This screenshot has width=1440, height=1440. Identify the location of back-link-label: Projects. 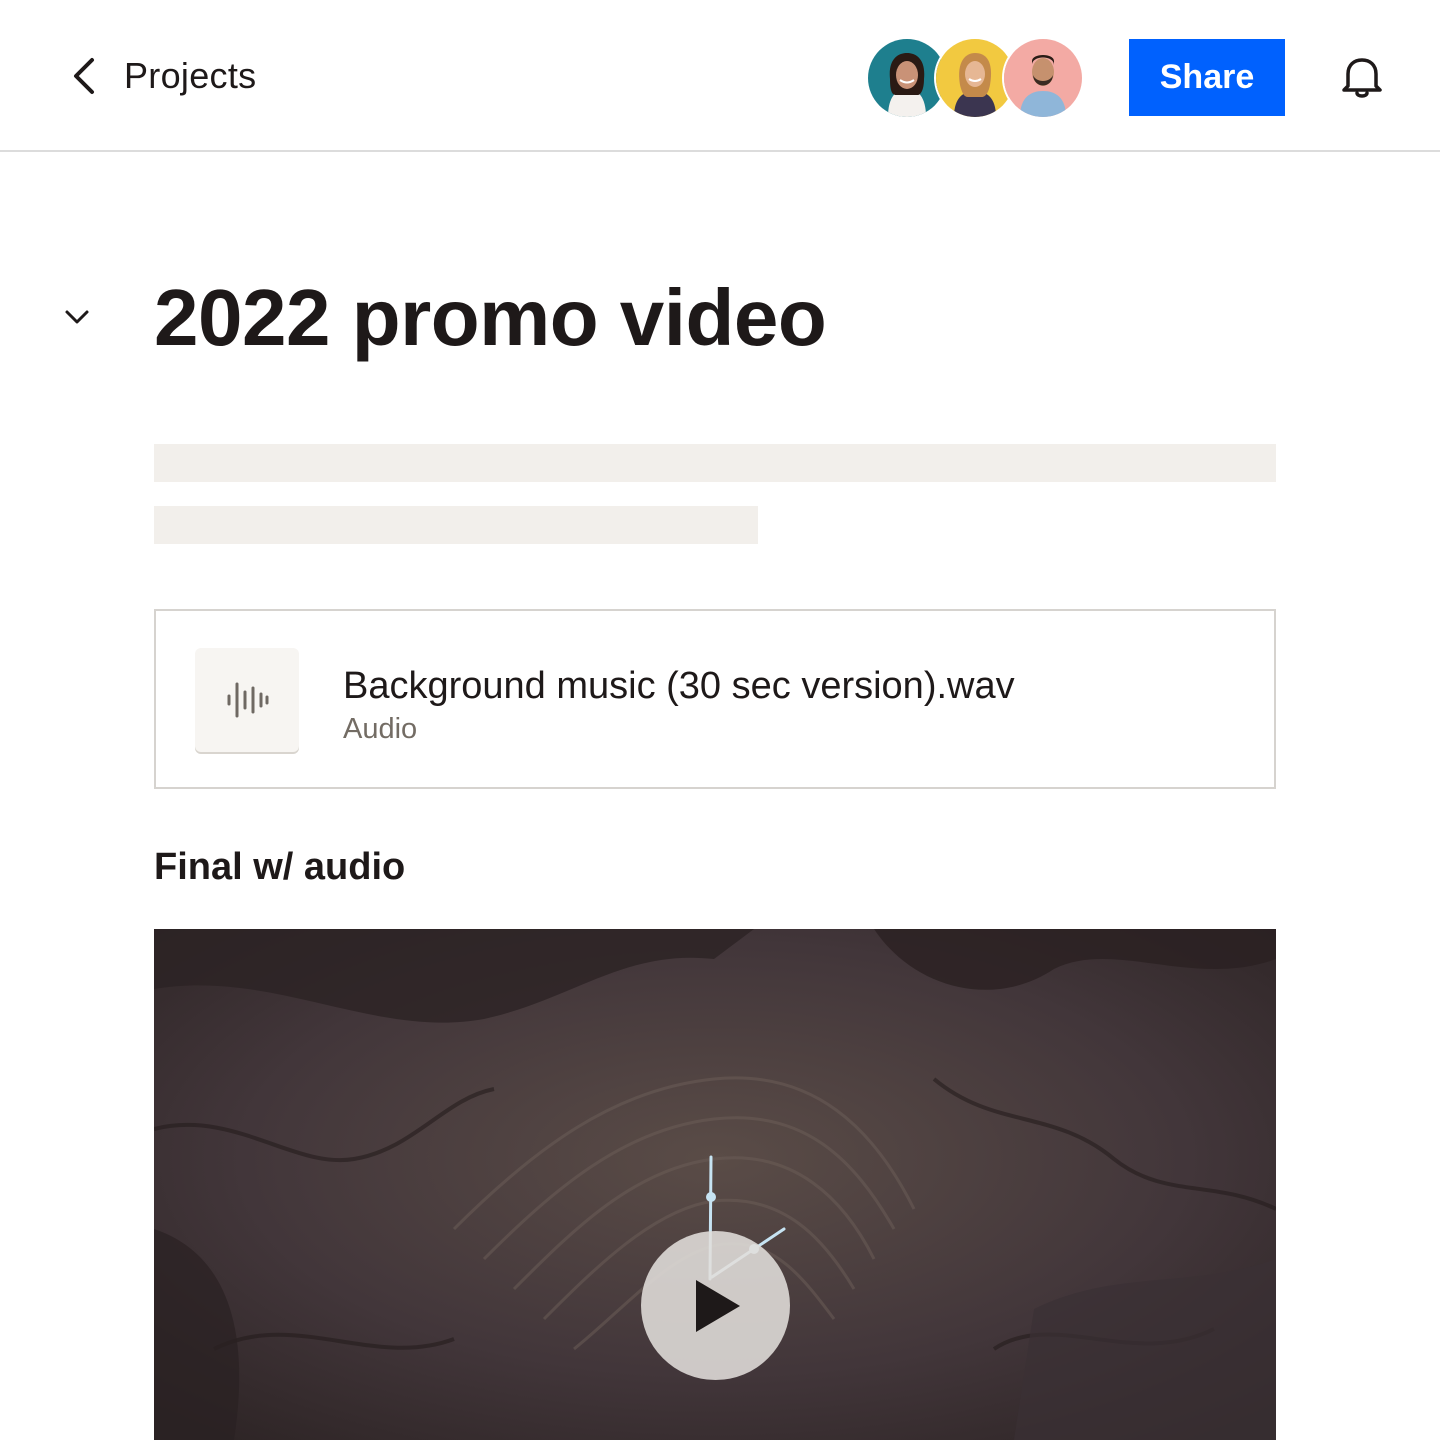
(190, 75).